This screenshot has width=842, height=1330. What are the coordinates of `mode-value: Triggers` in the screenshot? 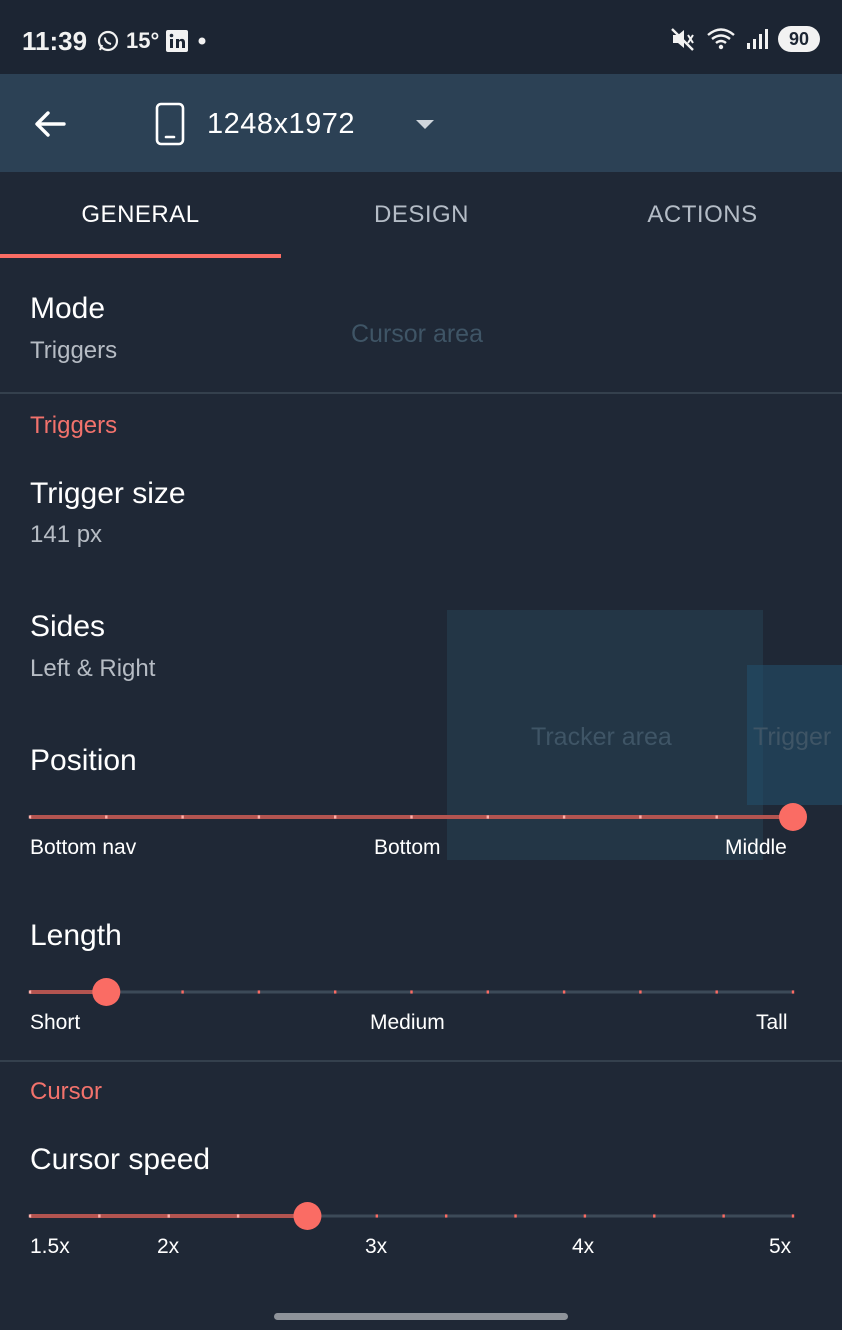 It's located at (74, 350).